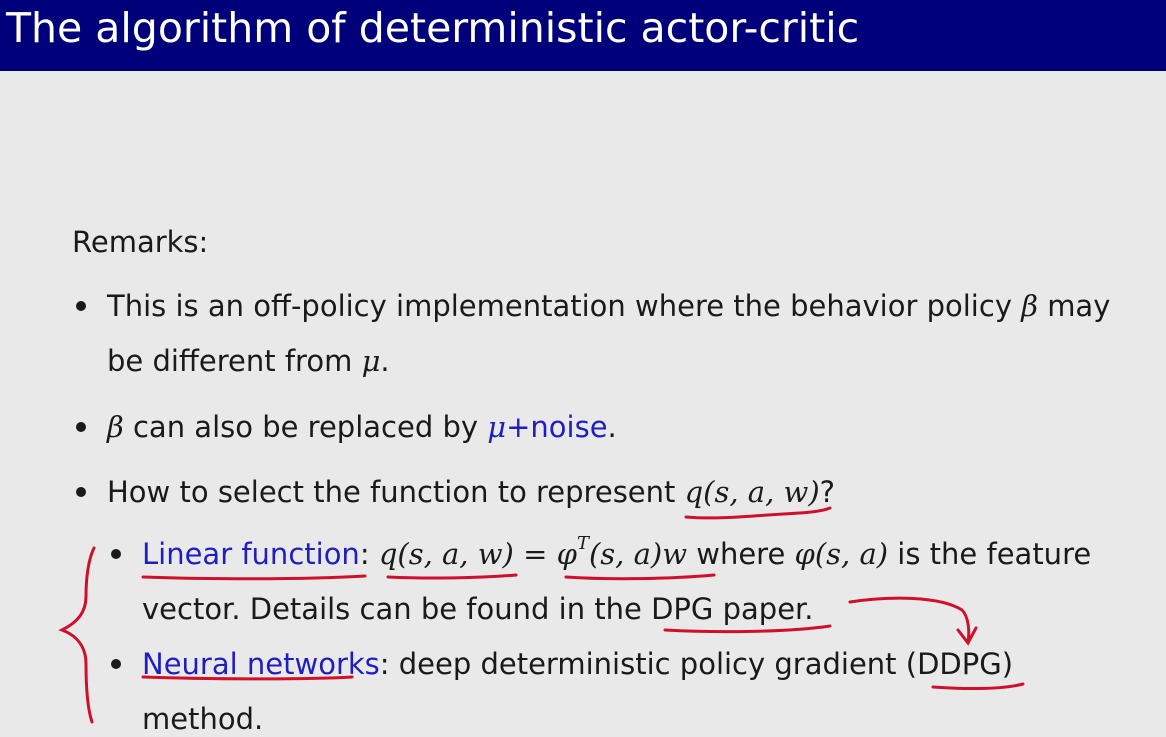  I want to click on underline-neural-networks, so click(247, 678).